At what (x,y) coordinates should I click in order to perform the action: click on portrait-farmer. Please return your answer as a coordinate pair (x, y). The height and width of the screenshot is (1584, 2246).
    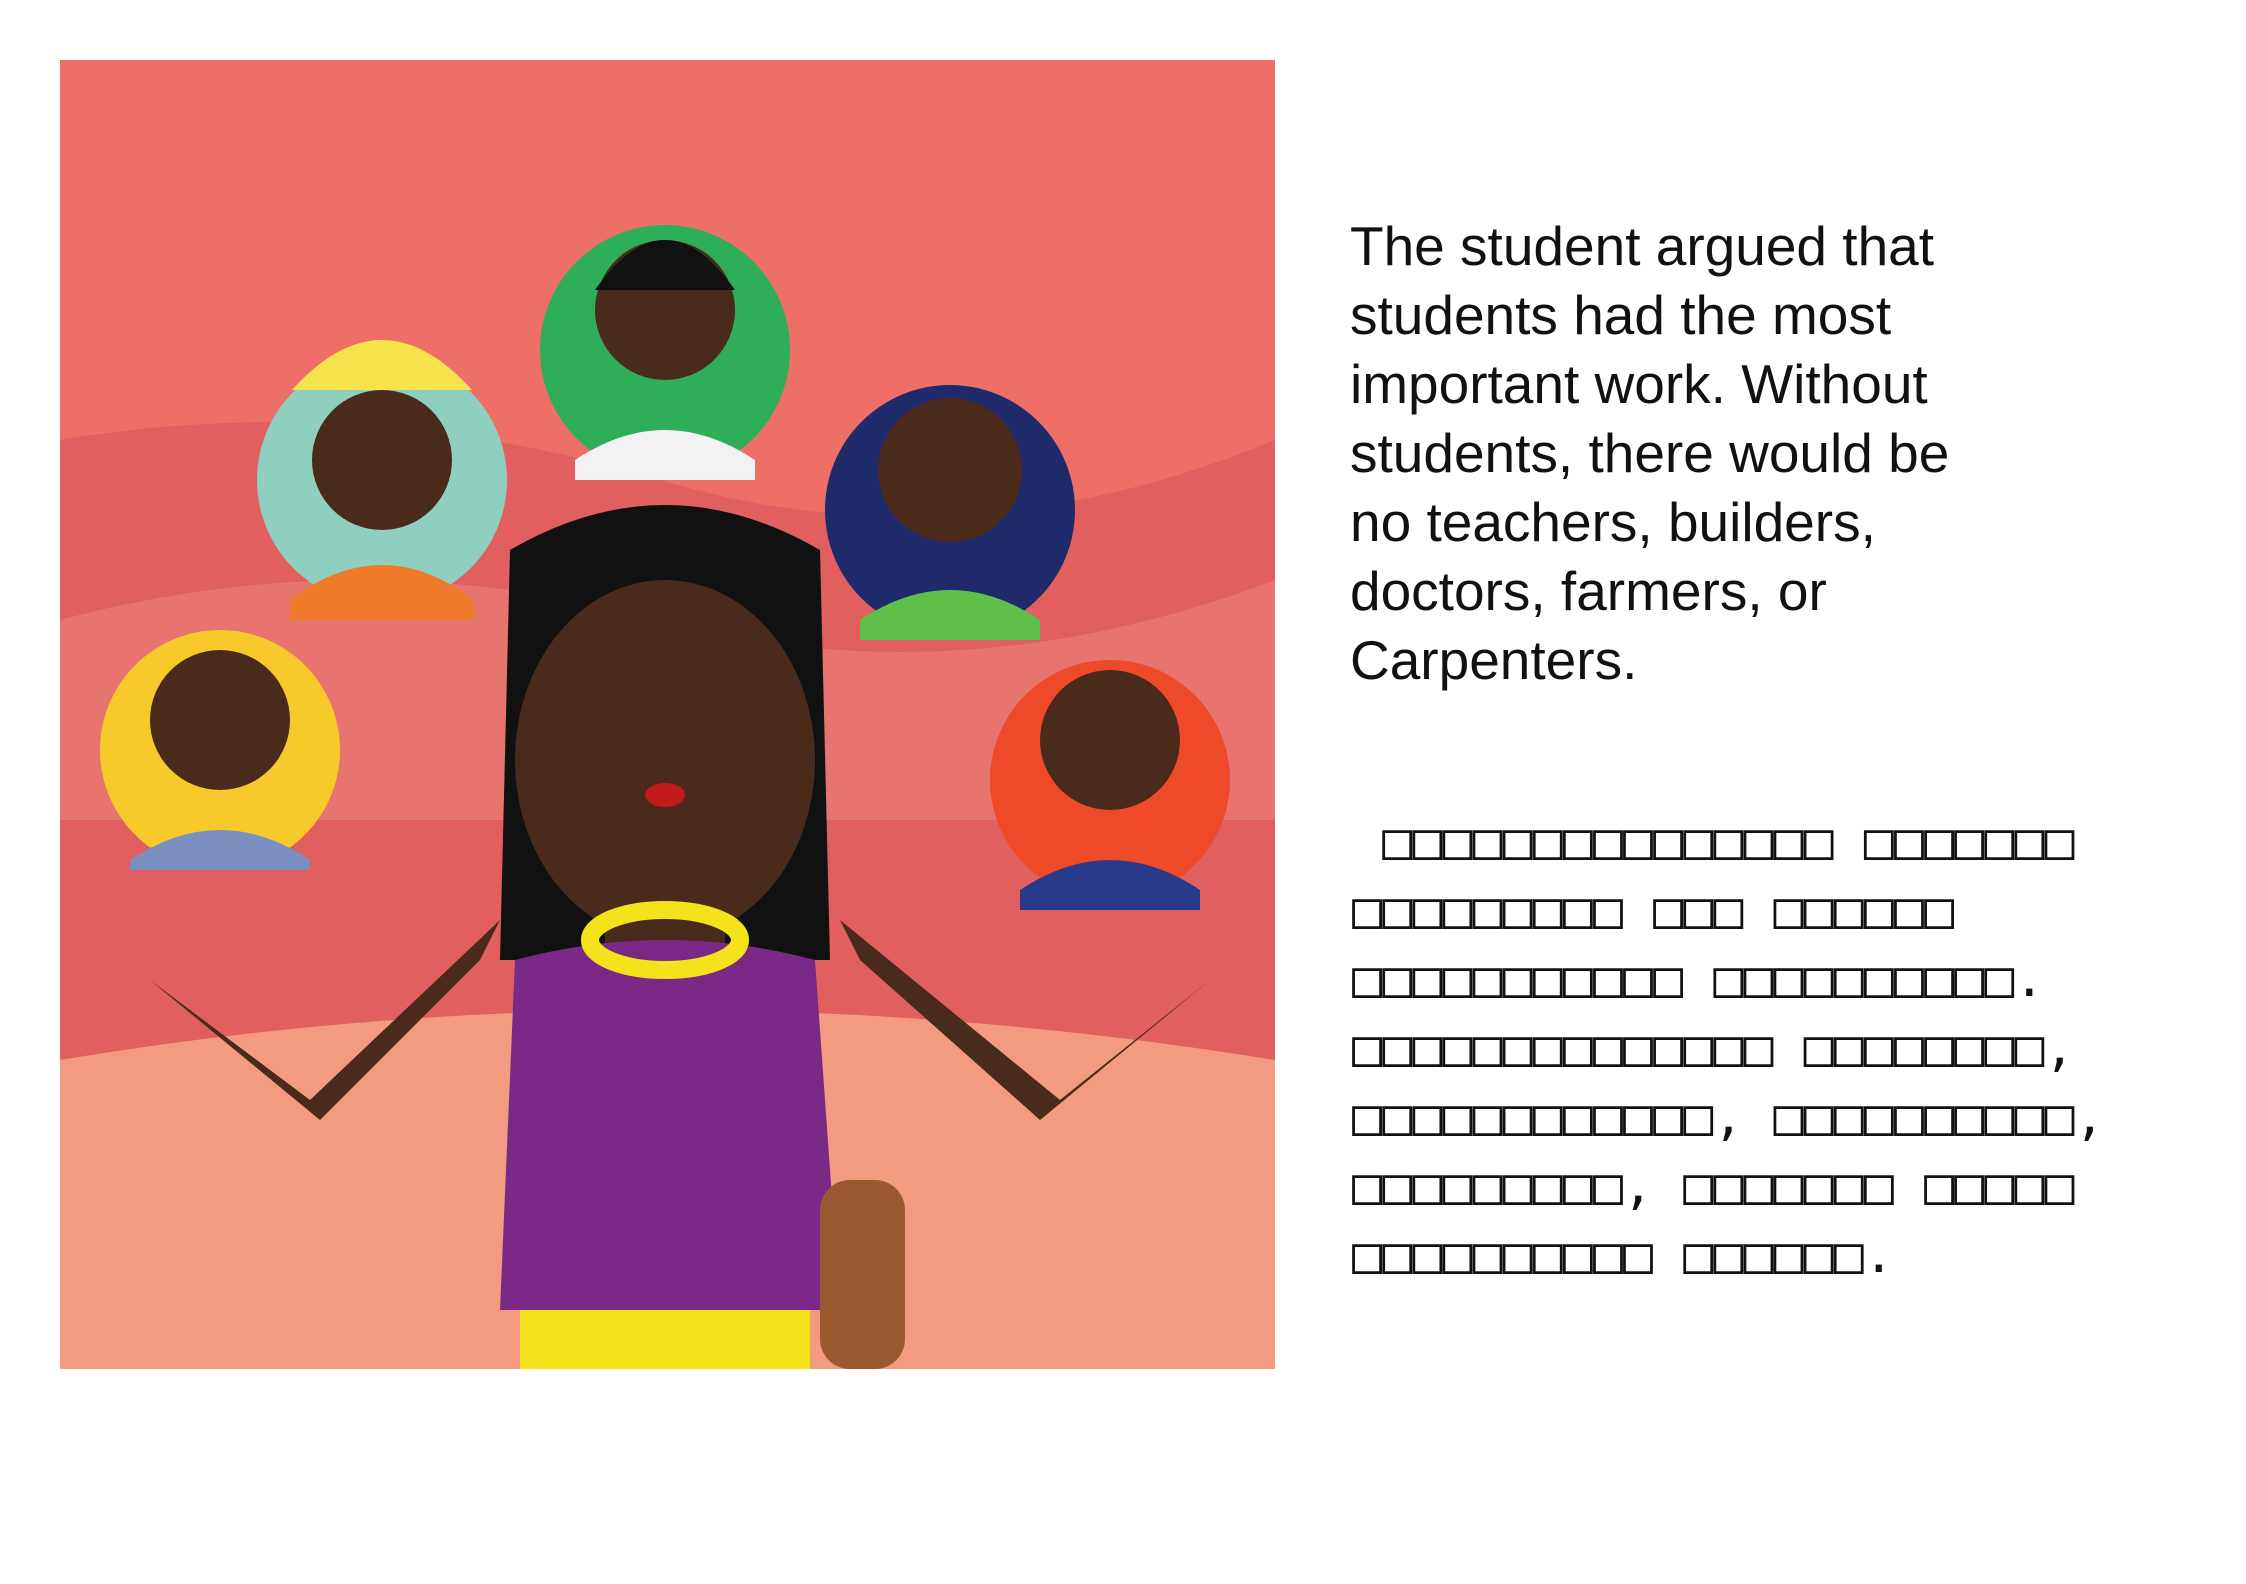
    Looking at the image, I should click on (220, 750).